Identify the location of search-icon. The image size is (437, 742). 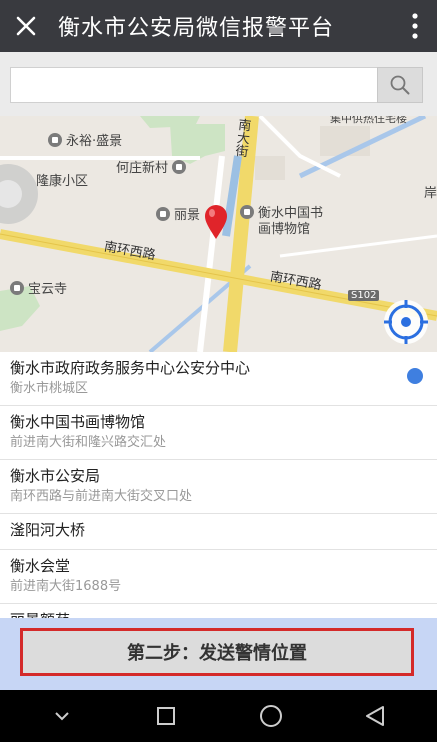
(400, 85).